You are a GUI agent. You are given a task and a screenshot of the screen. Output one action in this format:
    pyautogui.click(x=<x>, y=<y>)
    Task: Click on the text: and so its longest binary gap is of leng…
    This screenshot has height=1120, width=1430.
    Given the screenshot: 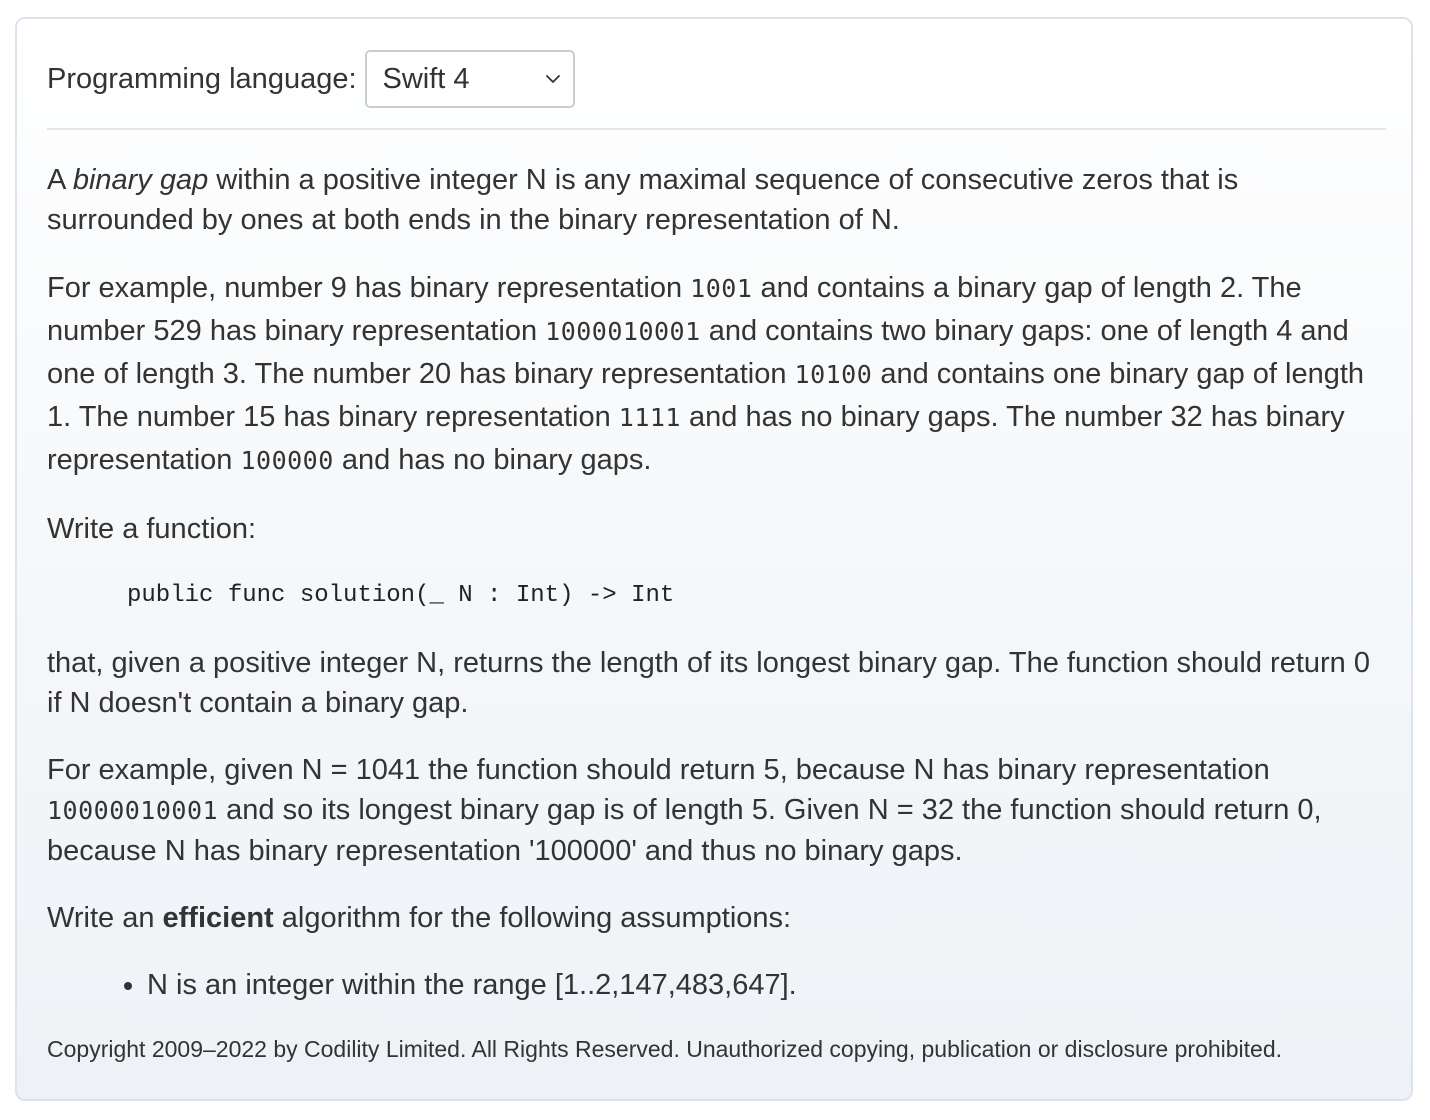 What is the action you would take?
    pyautogui.click(x=684, y=830)
    